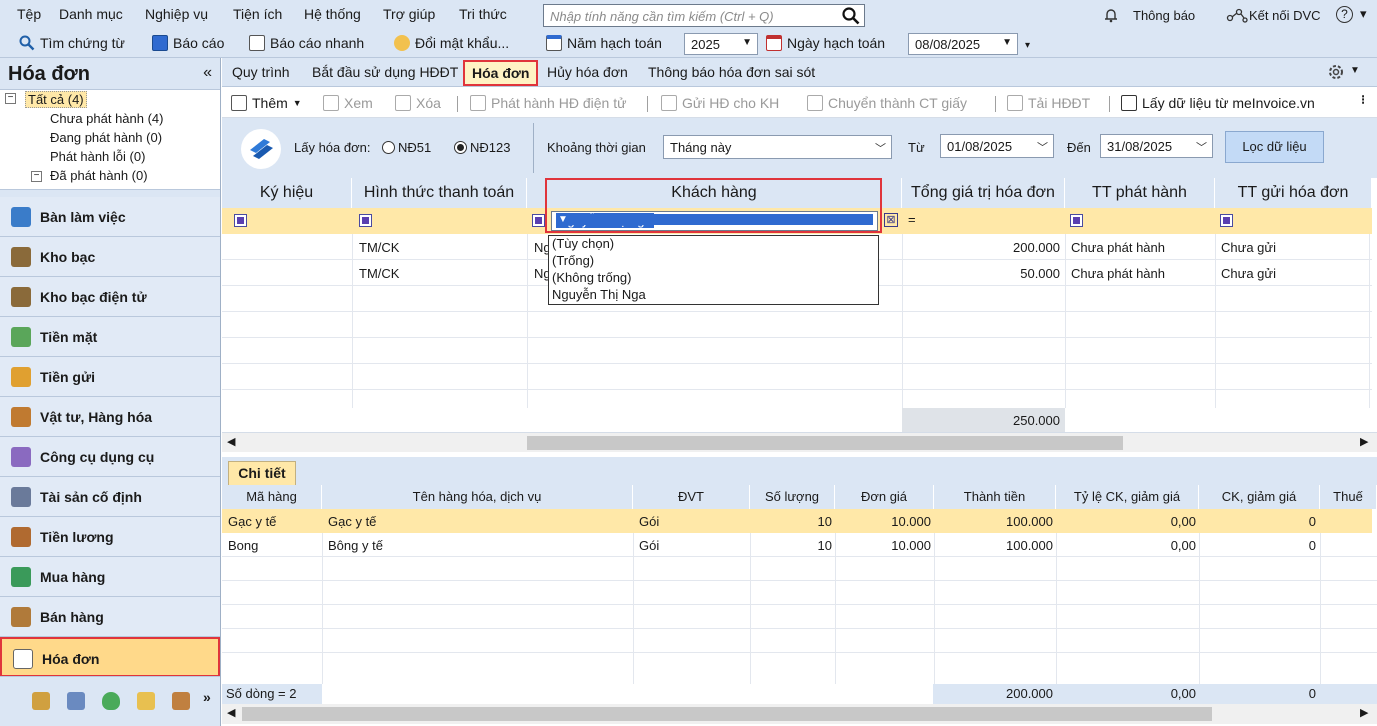 This screenshot has height=726, width=1377. Describe the element at coordinates (207, 73) in the screenshot. I see `collapse-icon: «` at that location.